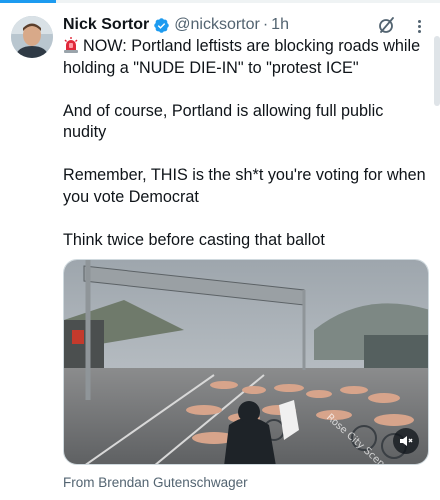 Image resolution: width=440 pixels, height=500 pixels. Describe the element at coordinates (106, 25) in the screenshot. I see `author-name: Nick Sortor` at that location.